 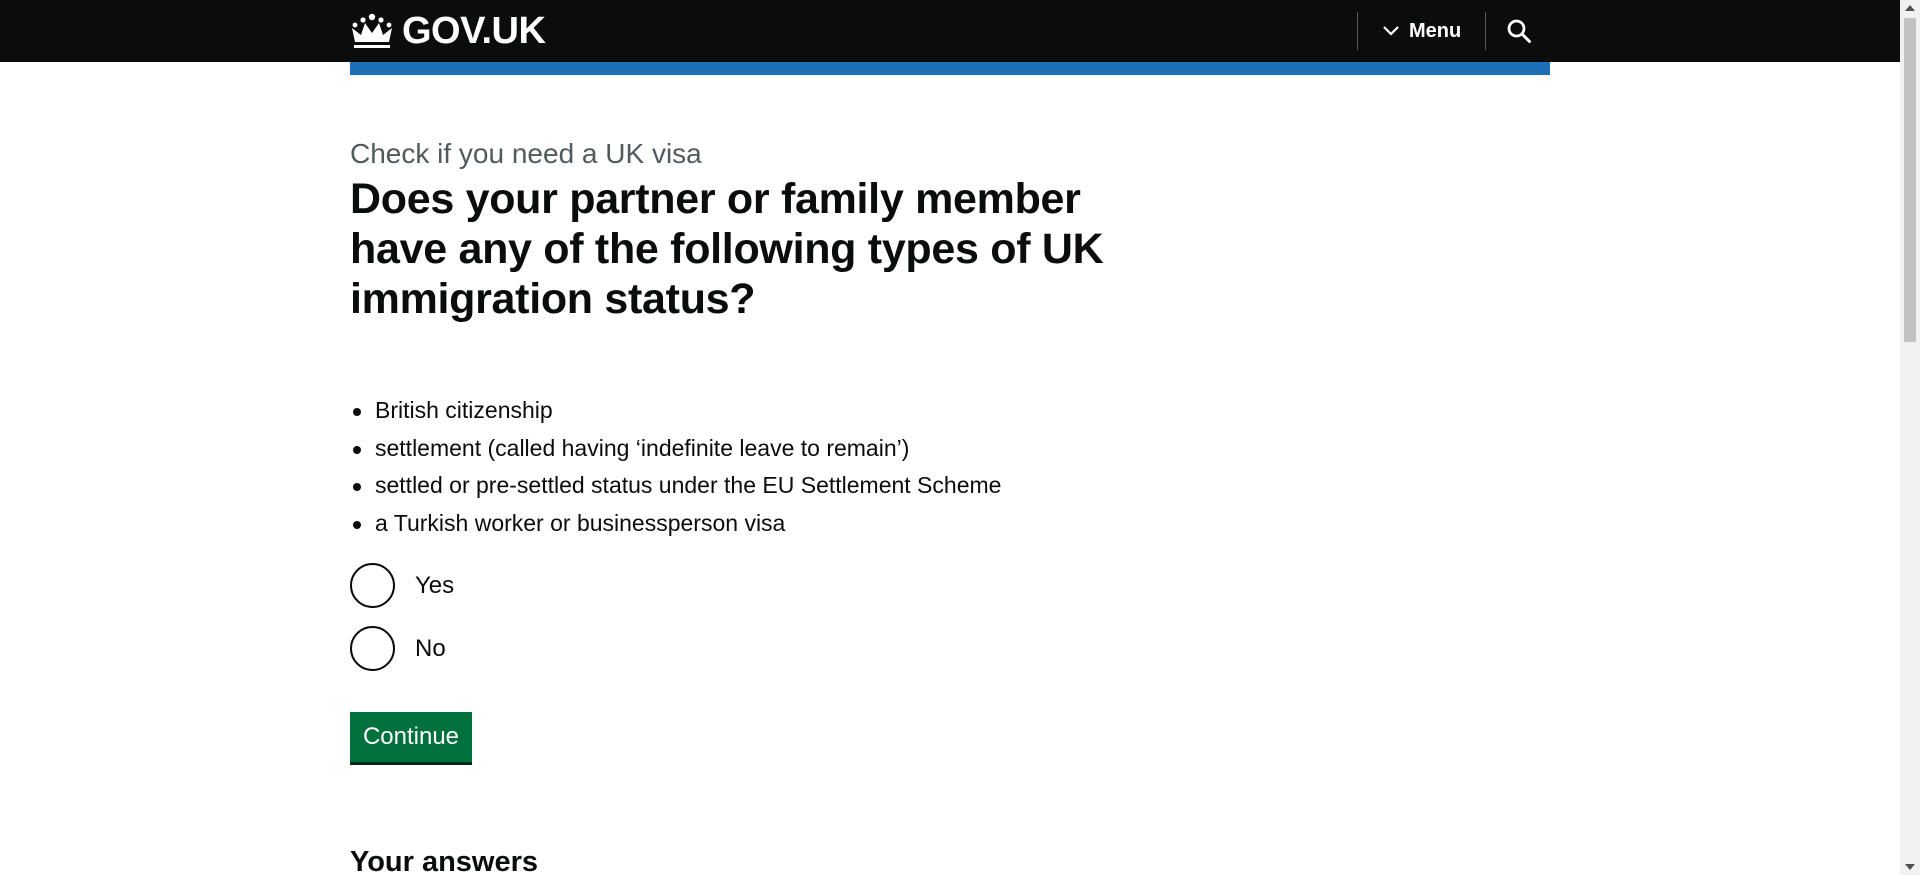 I want to click on crown-icon, so click(x=372, y=30).